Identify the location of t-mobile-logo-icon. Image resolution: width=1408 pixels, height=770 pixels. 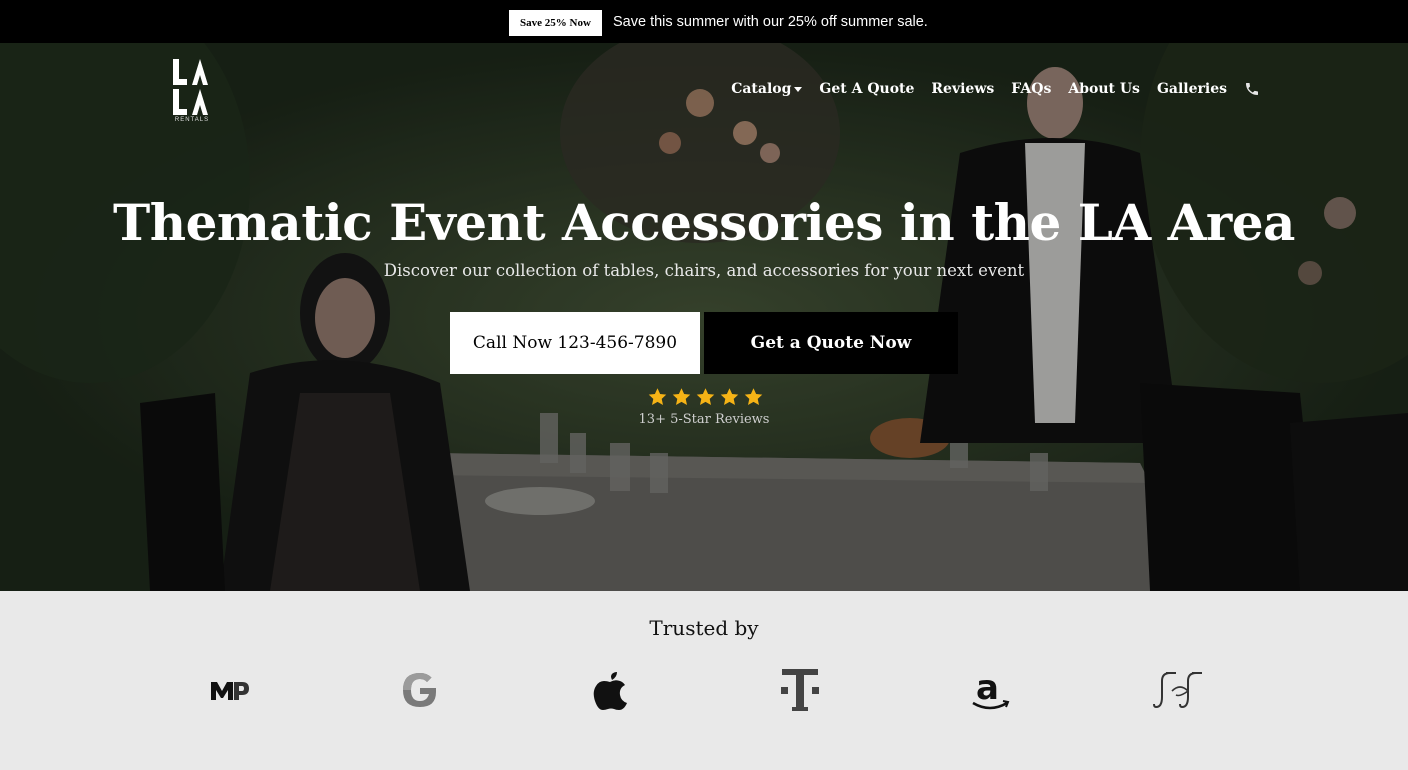
(800, 690).